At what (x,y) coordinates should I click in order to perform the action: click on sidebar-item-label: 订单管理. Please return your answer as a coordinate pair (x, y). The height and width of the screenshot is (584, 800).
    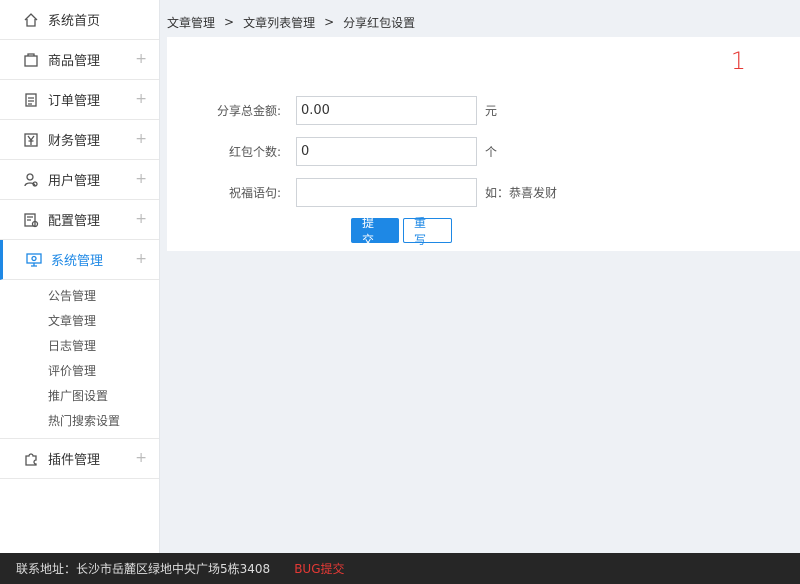
    Looking at the image, I should click on (74, 101).